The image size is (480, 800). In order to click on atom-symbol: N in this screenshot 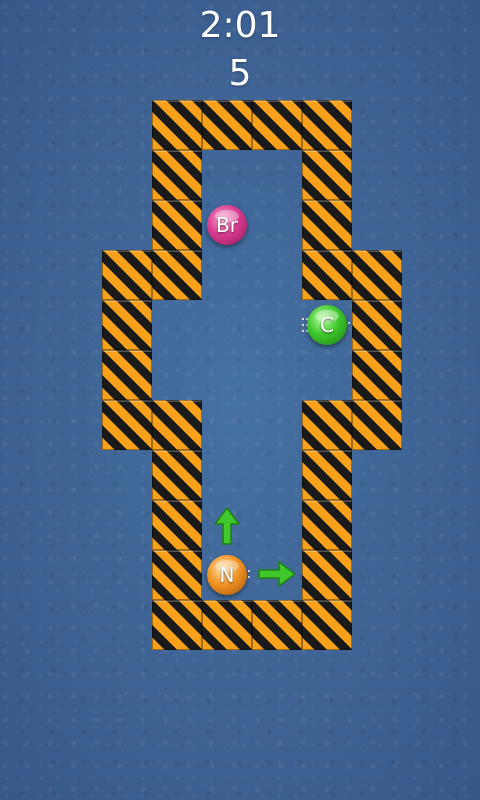, I will do `click(227, 575)`.